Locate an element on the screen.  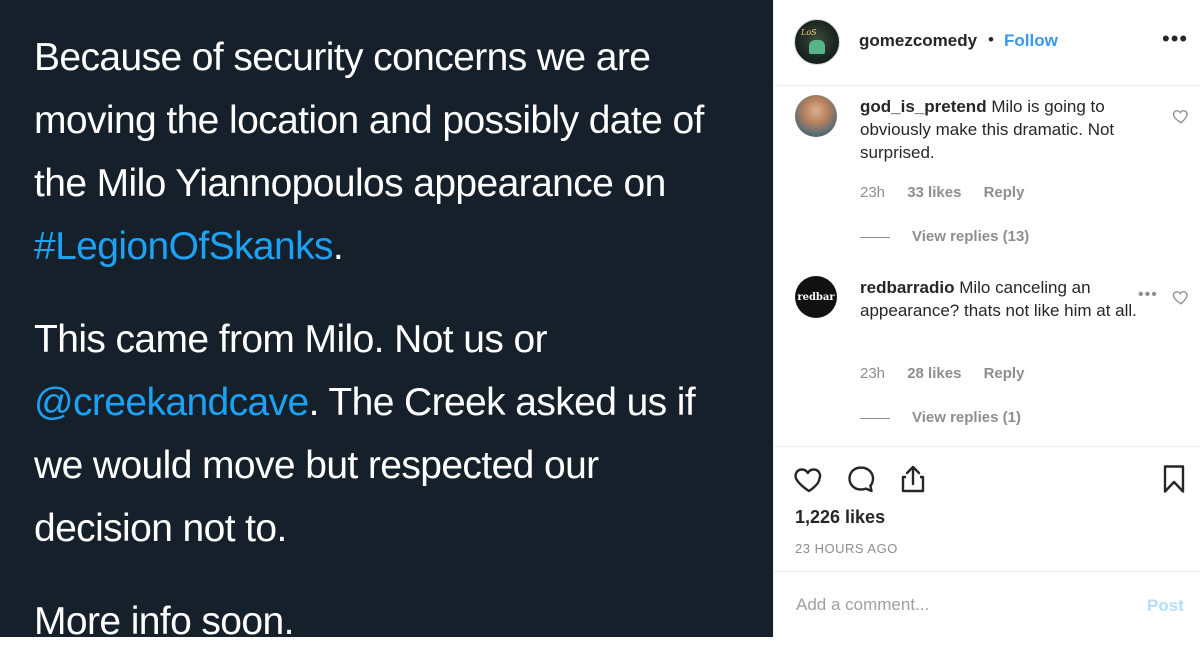
tweet-text: . is located at coordinates (338, 246).